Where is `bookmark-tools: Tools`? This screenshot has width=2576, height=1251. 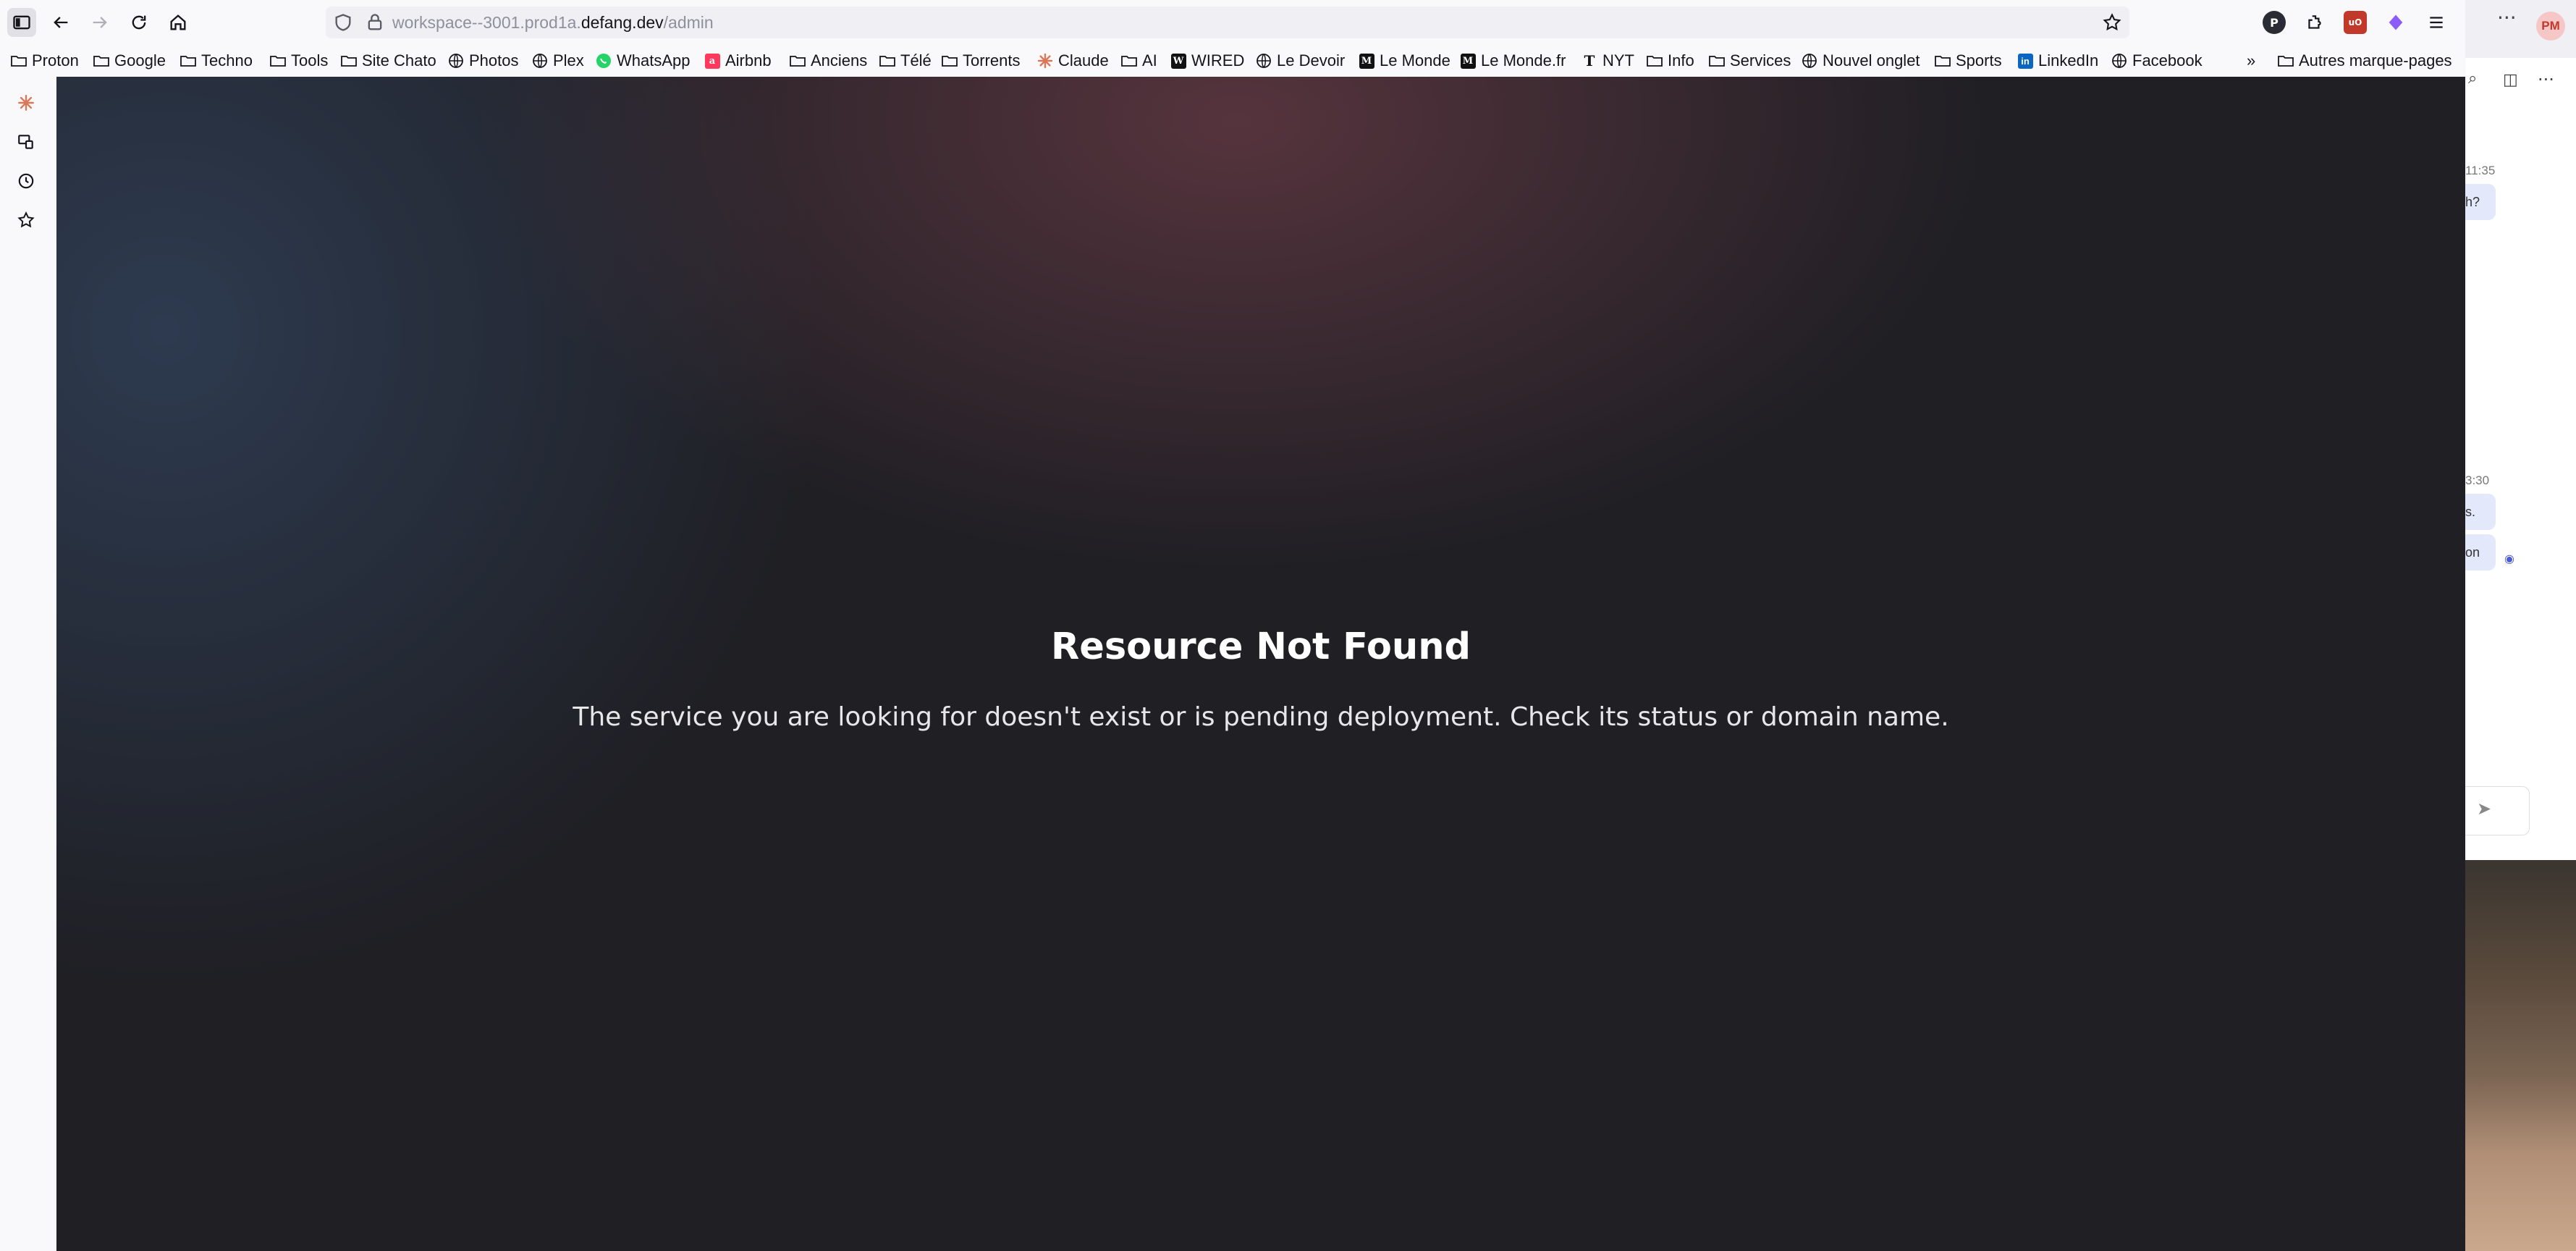 bookmark-tools: Tools is located at coordinates (298, 61).